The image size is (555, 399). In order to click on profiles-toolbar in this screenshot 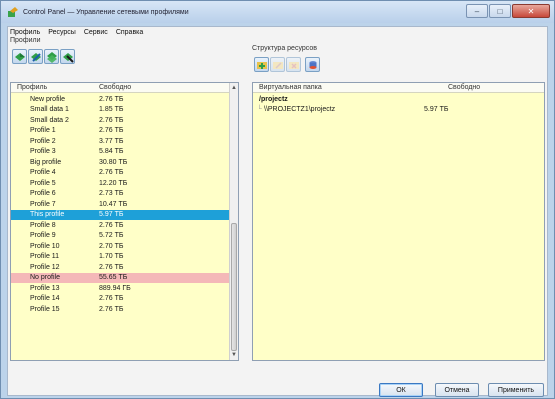, I will do `click(43, 56)`.